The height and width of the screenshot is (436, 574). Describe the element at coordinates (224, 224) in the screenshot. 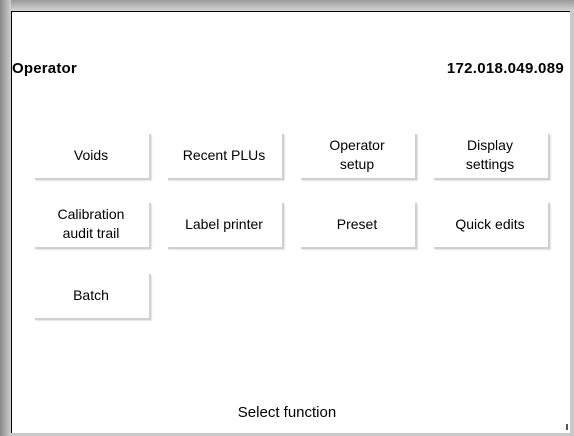

I see `label-printer-button: Label printer` at that location.